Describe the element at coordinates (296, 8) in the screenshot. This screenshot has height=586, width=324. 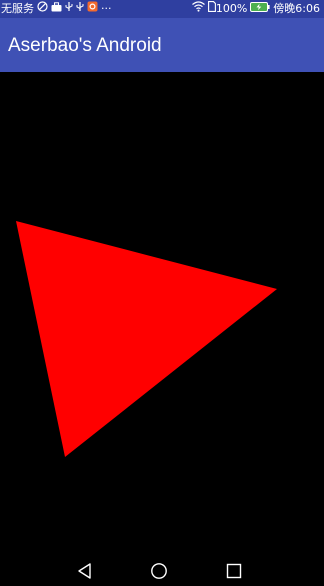
I see `clock: 傍晚6:06` at that location.